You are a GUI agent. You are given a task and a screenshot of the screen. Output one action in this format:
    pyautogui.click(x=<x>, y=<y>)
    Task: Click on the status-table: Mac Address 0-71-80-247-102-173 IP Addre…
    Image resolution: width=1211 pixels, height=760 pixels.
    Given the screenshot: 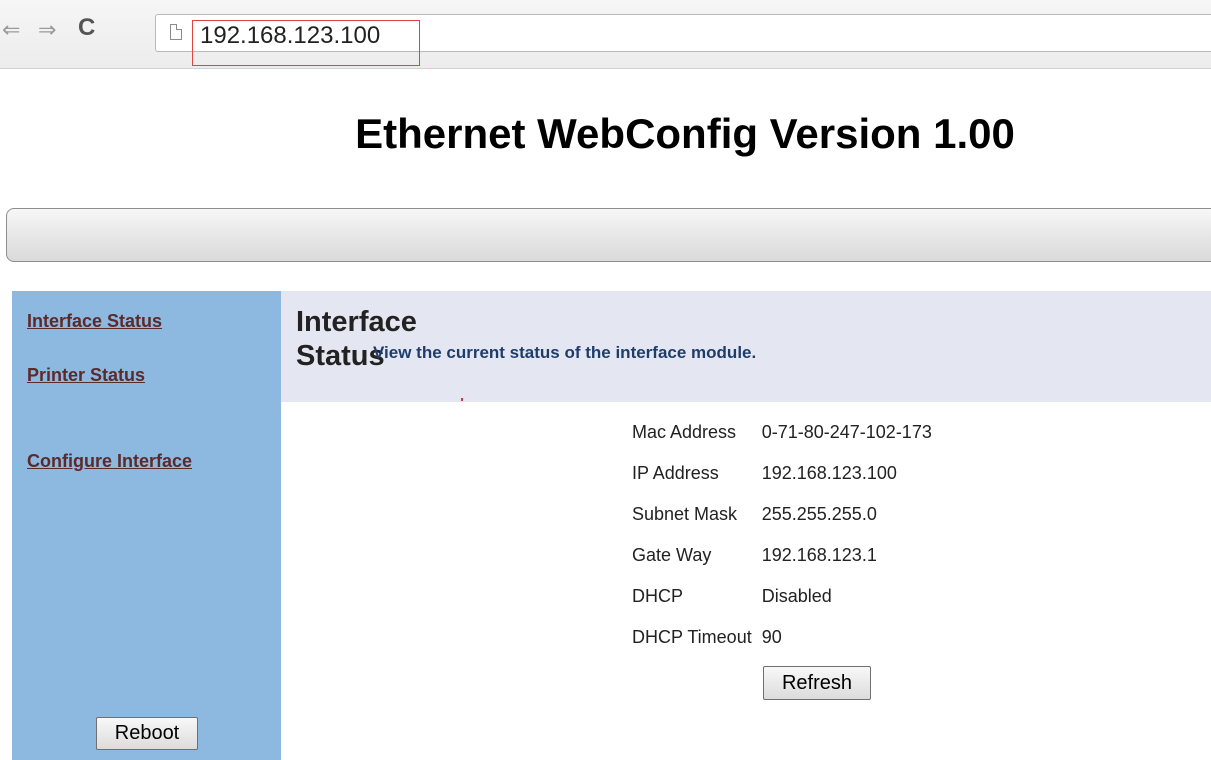 What is the action you would take?
    pyautogui.click(x=782, y=535)
    